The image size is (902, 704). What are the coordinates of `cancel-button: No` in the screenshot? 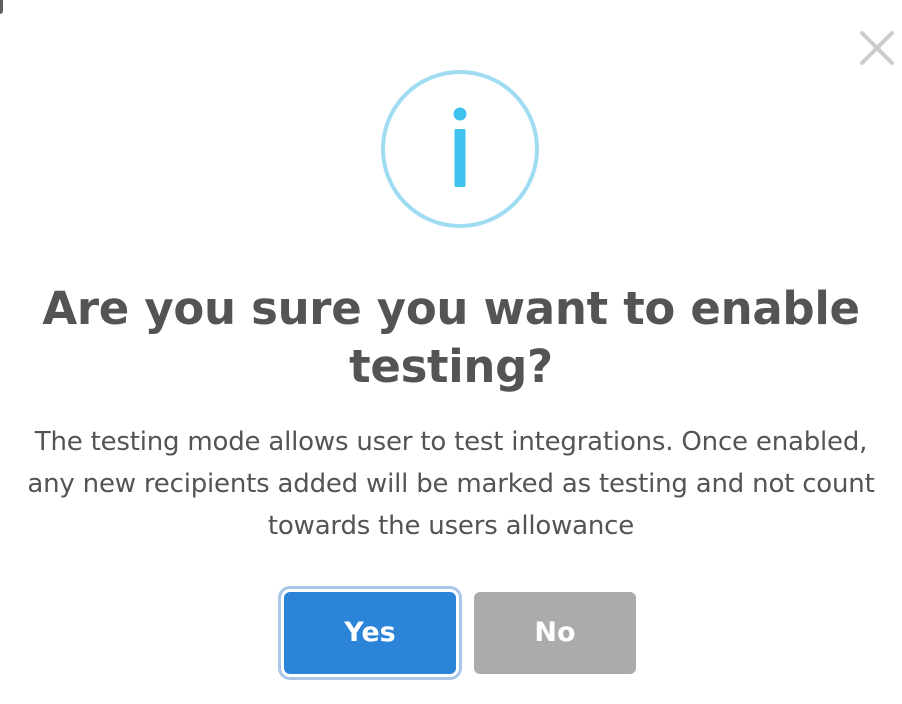 It's located at (555, 633).